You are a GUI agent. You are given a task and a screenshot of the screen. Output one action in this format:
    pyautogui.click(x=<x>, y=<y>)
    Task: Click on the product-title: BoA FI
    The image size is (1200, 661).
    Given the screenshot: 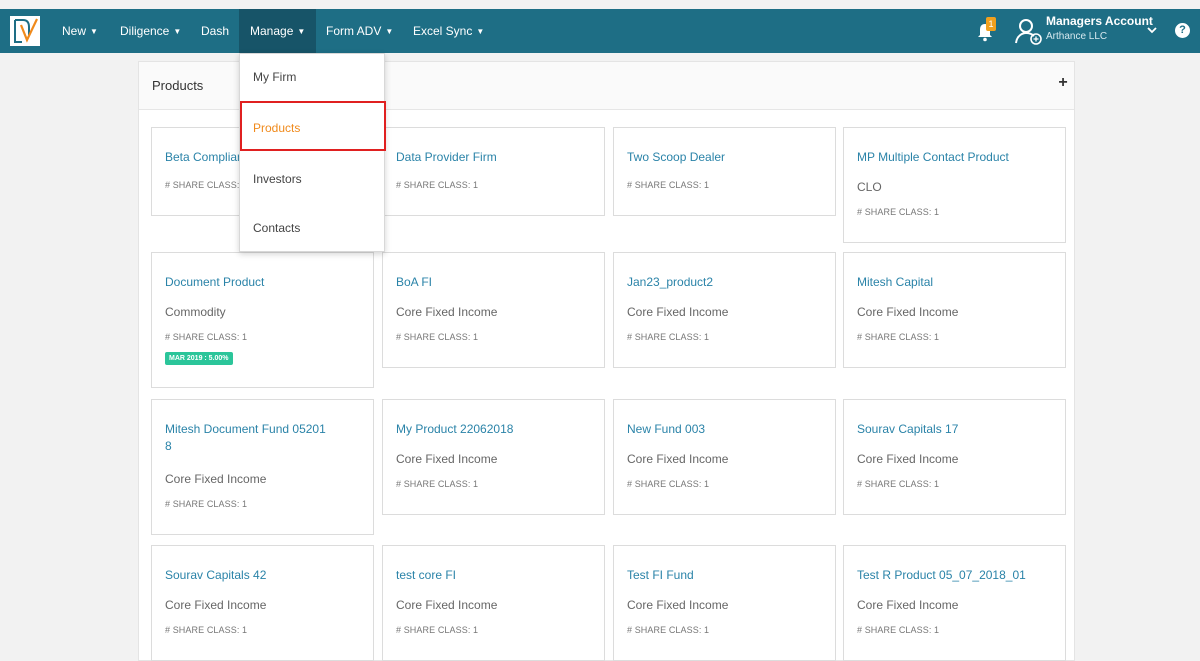 What is the action you would take?
    pyautogui.click(x=414, y=282)
    